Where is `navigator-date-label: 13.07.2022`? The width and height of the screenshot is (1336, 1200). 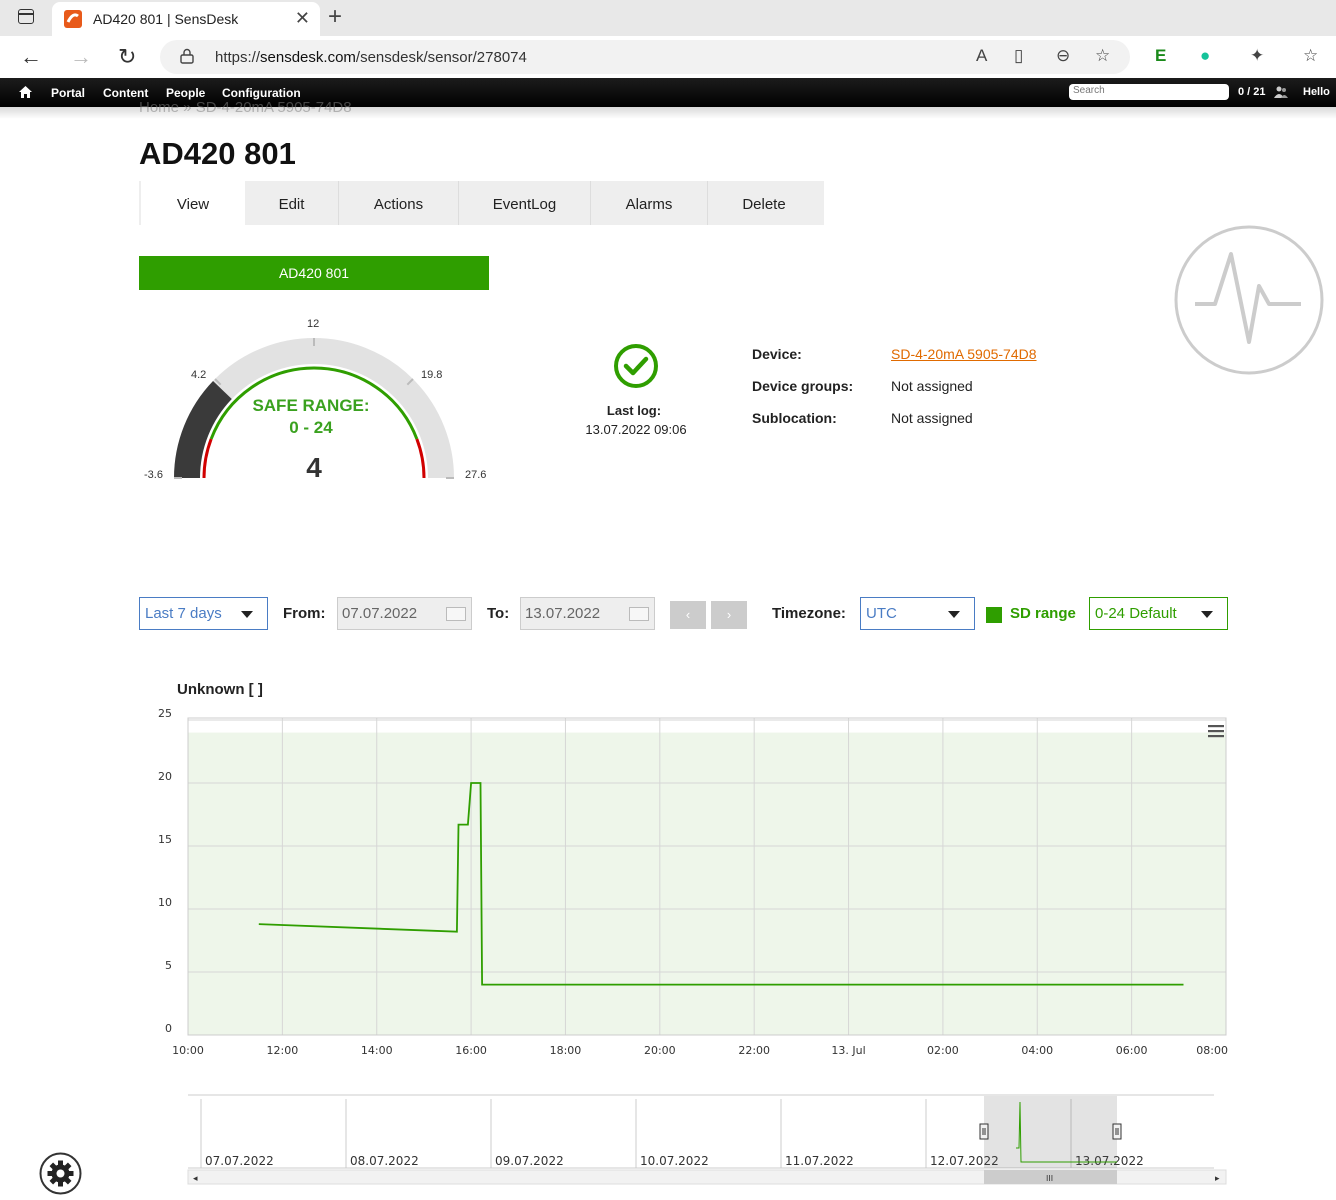
navigator-date-label: 13.07.2022 is located at coordinates (1109, 1161).